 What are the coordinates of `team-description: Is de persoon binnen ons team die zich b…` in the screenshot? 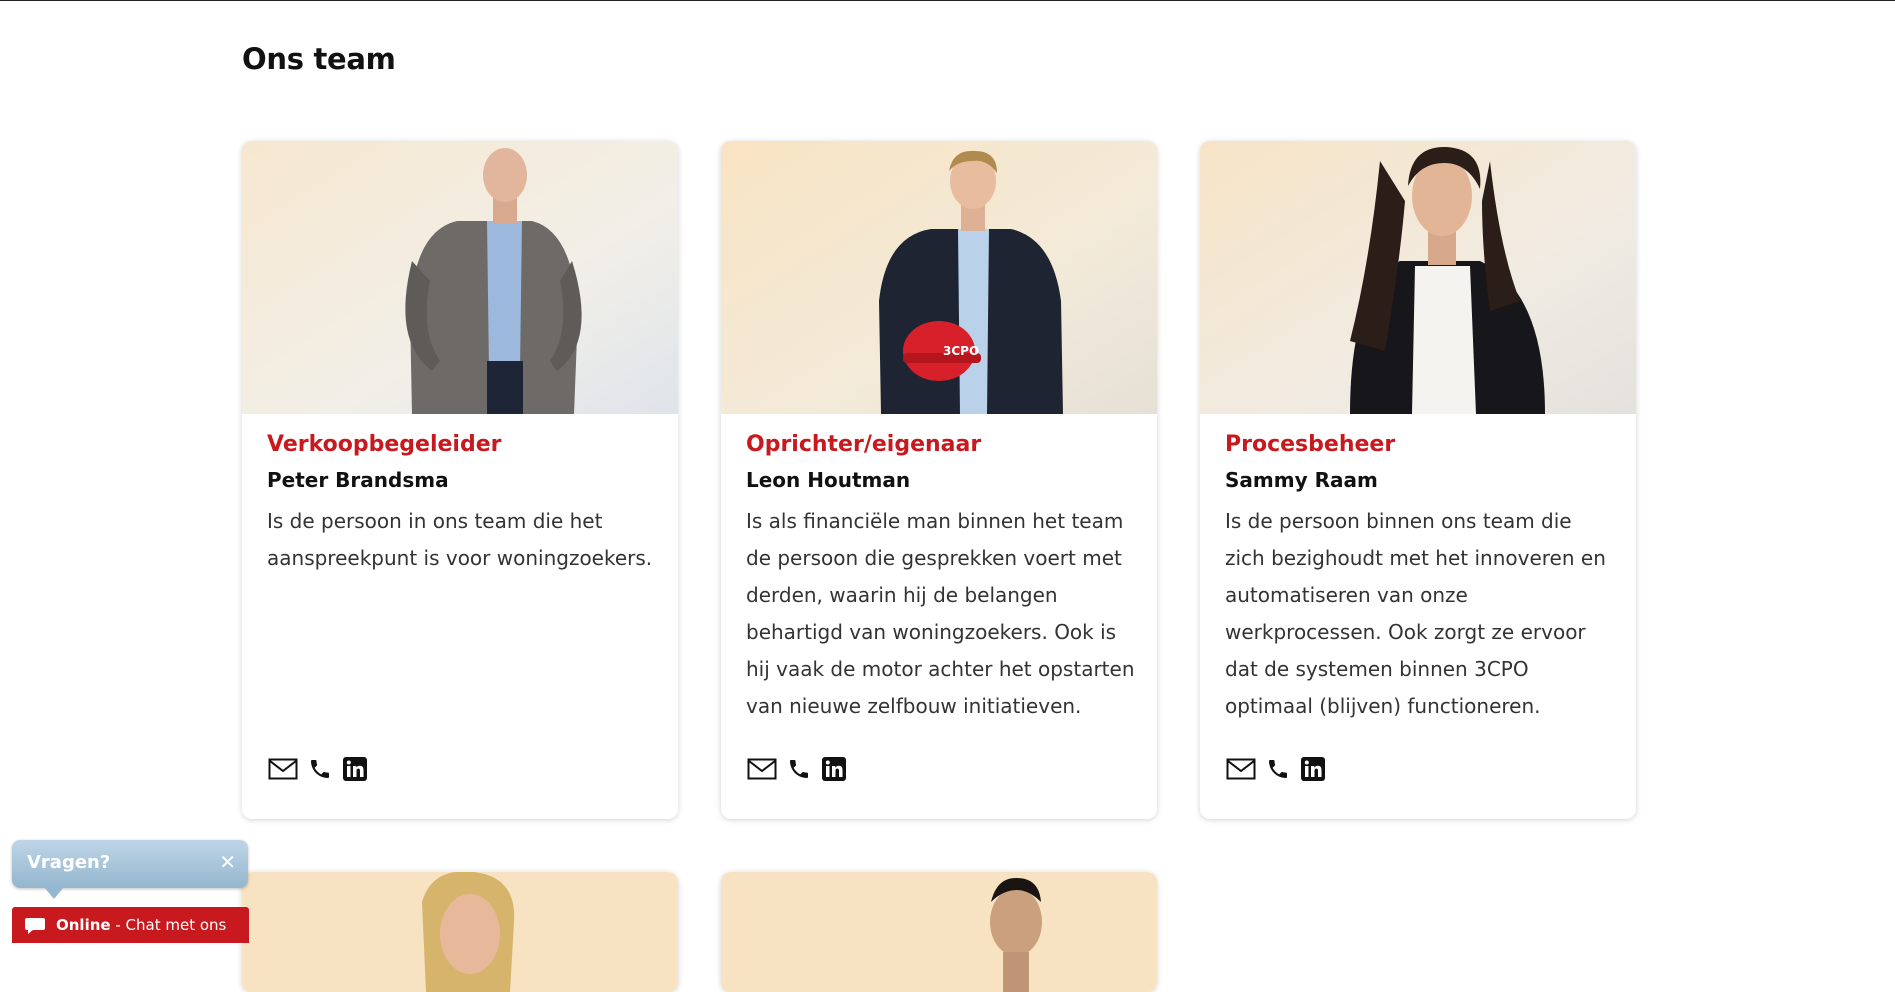 It's located at (1415, 613).